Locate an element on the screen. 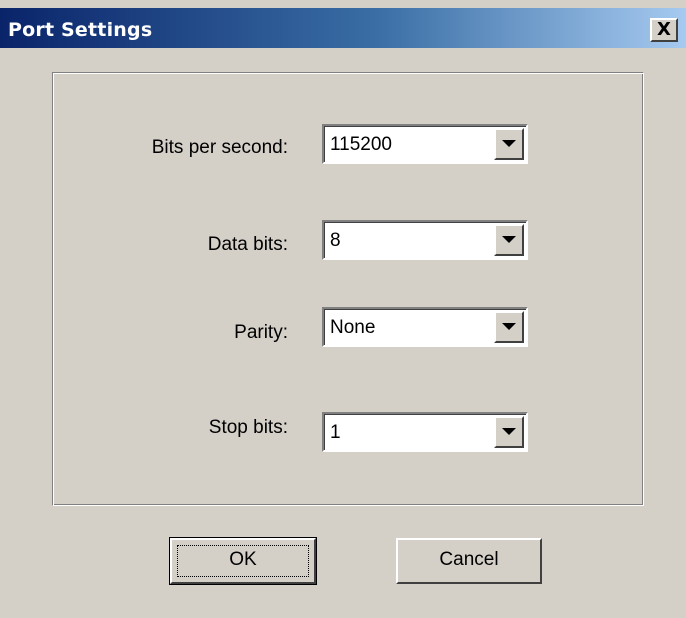 The image size is (686, 618). stop-bits-label: Stop bits: is located at coordinates (248, 427).